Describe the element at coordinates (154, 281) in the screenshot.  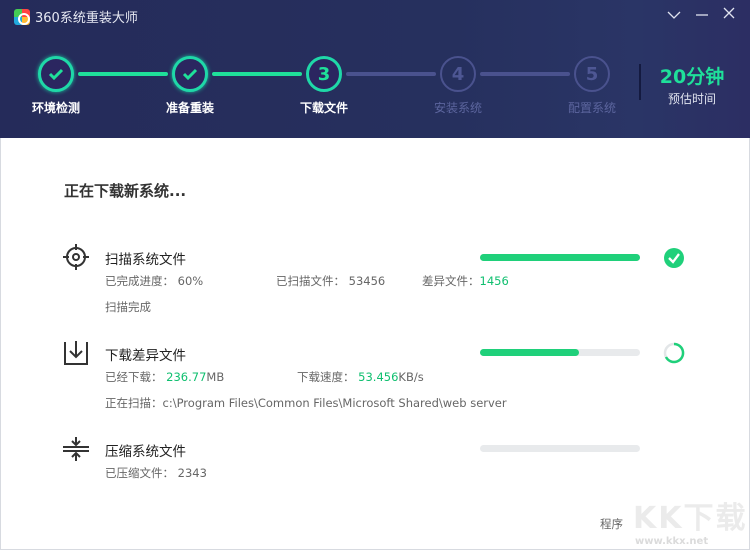
I see `progress-info: 已完成进度： 60%` at that location.